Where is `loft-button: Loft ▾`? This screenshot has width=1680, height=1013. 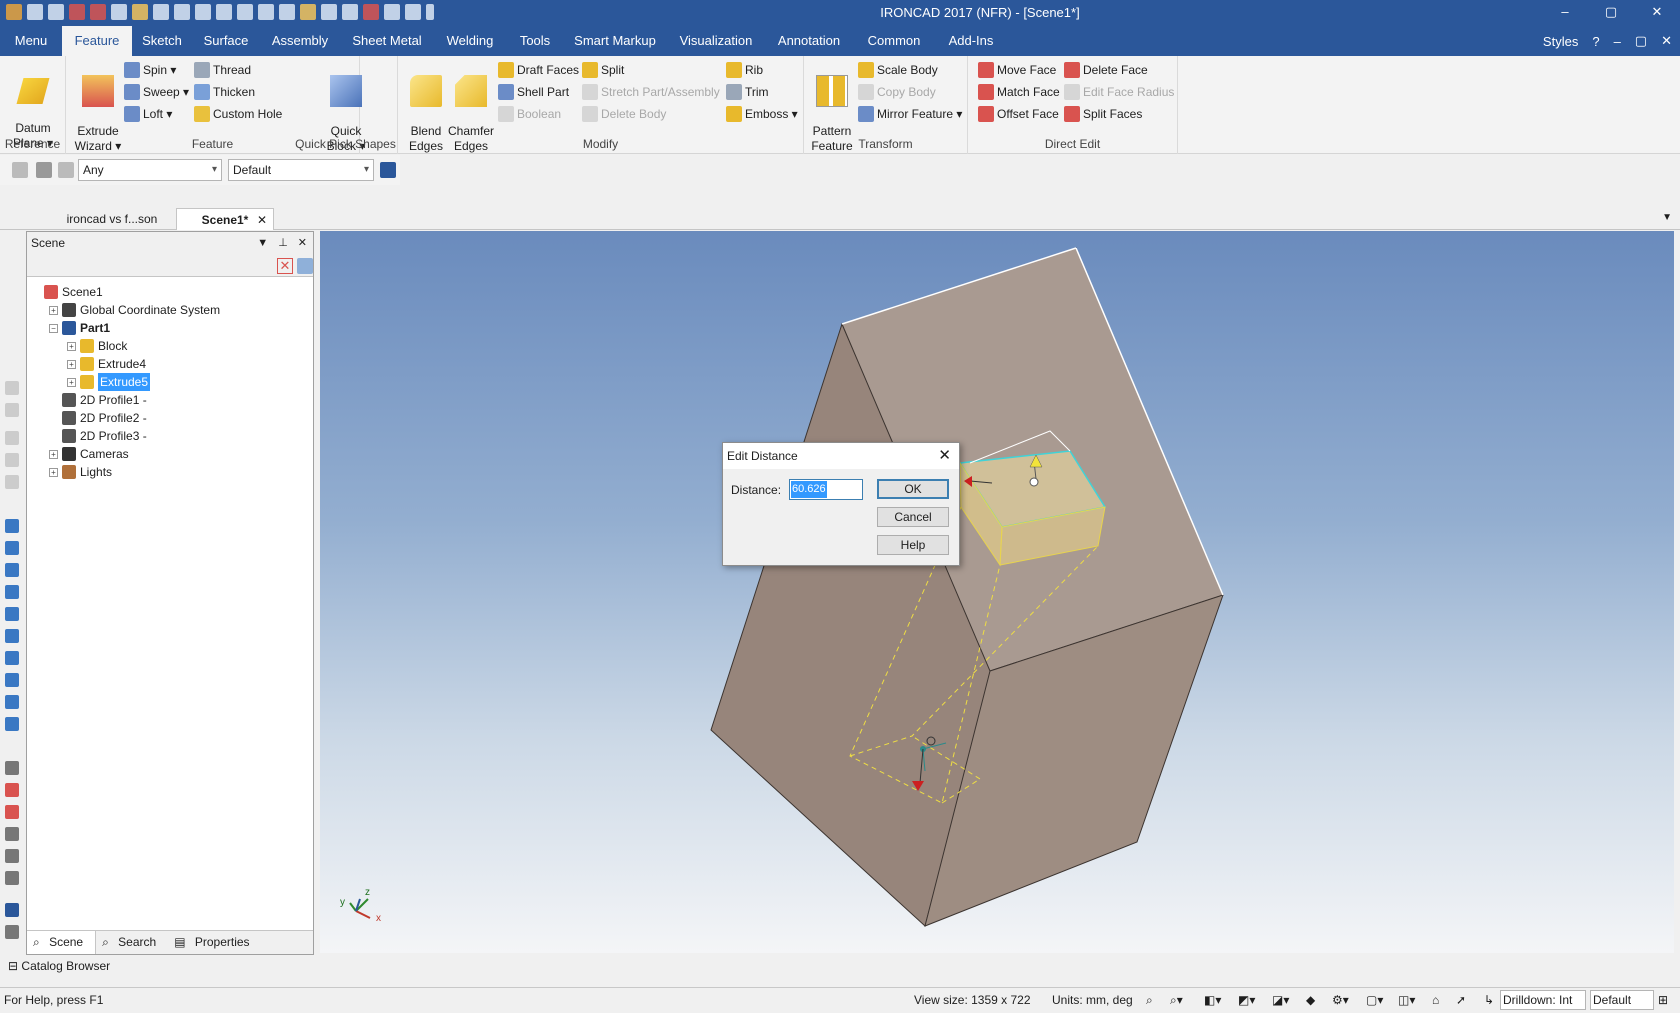
loft-button: Loft ▾ is located at coordinates (148, 114).